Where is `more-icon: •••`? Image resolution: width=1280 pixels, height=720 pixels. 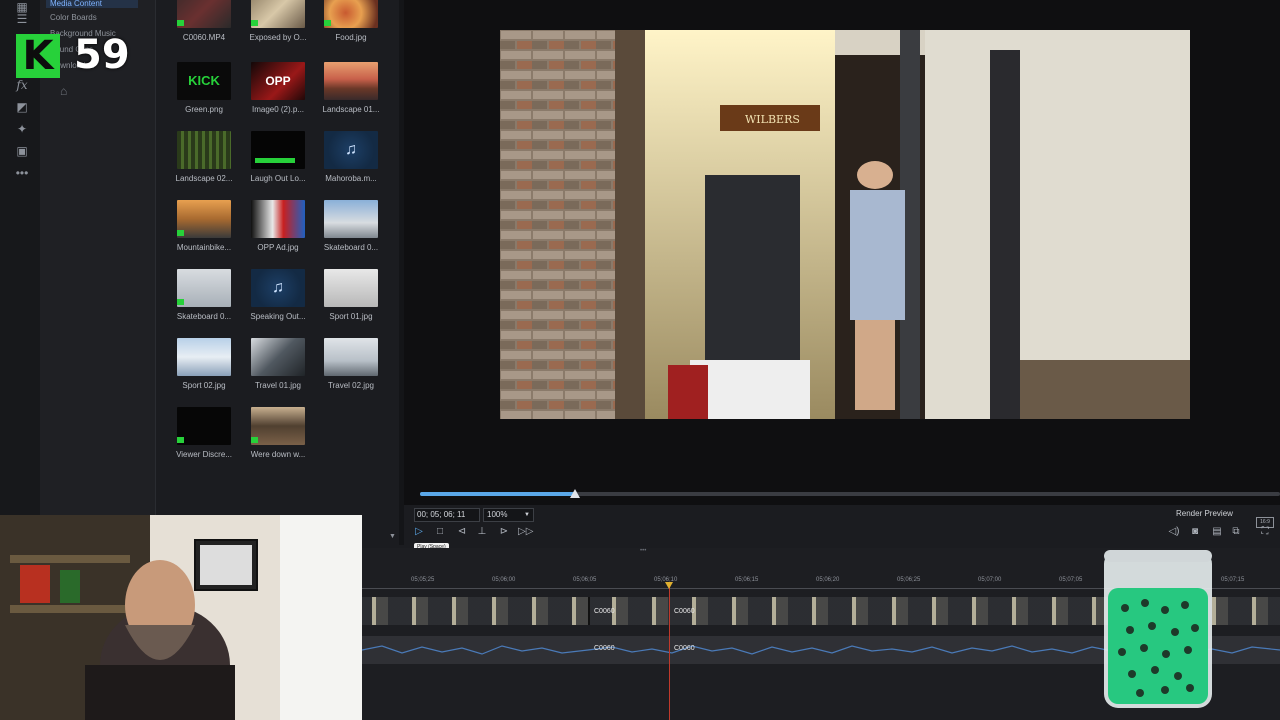 more-icon: ••• is located at coordinates (22, 173).